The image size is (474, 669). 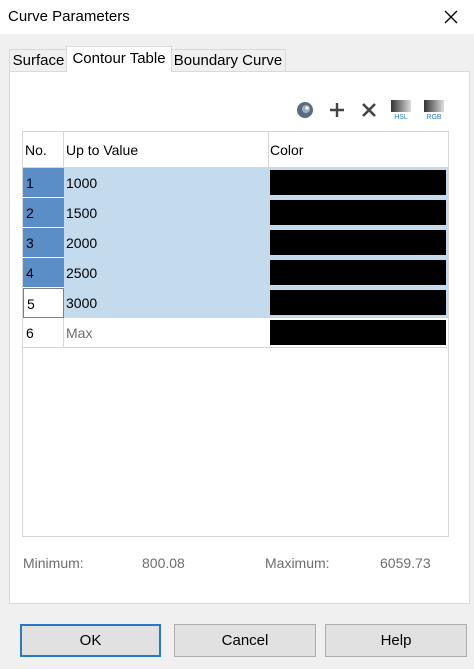 I want to click on minimum-label: Minimum:, so click(x=53, y=563).